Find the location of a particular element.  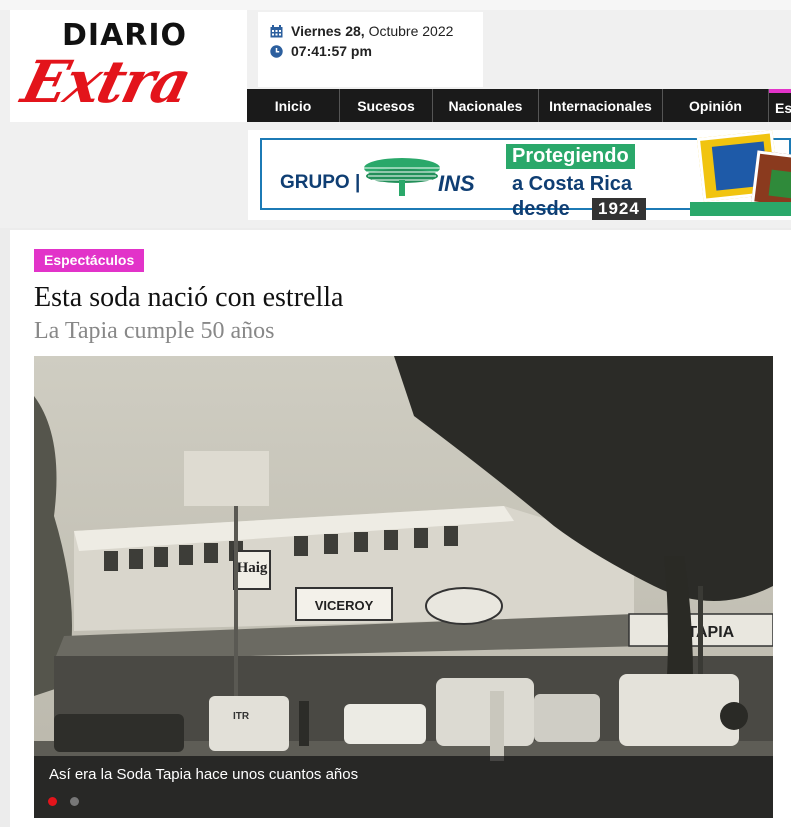

ad-headline: Protegiendo is located at coordinates (570, 156).